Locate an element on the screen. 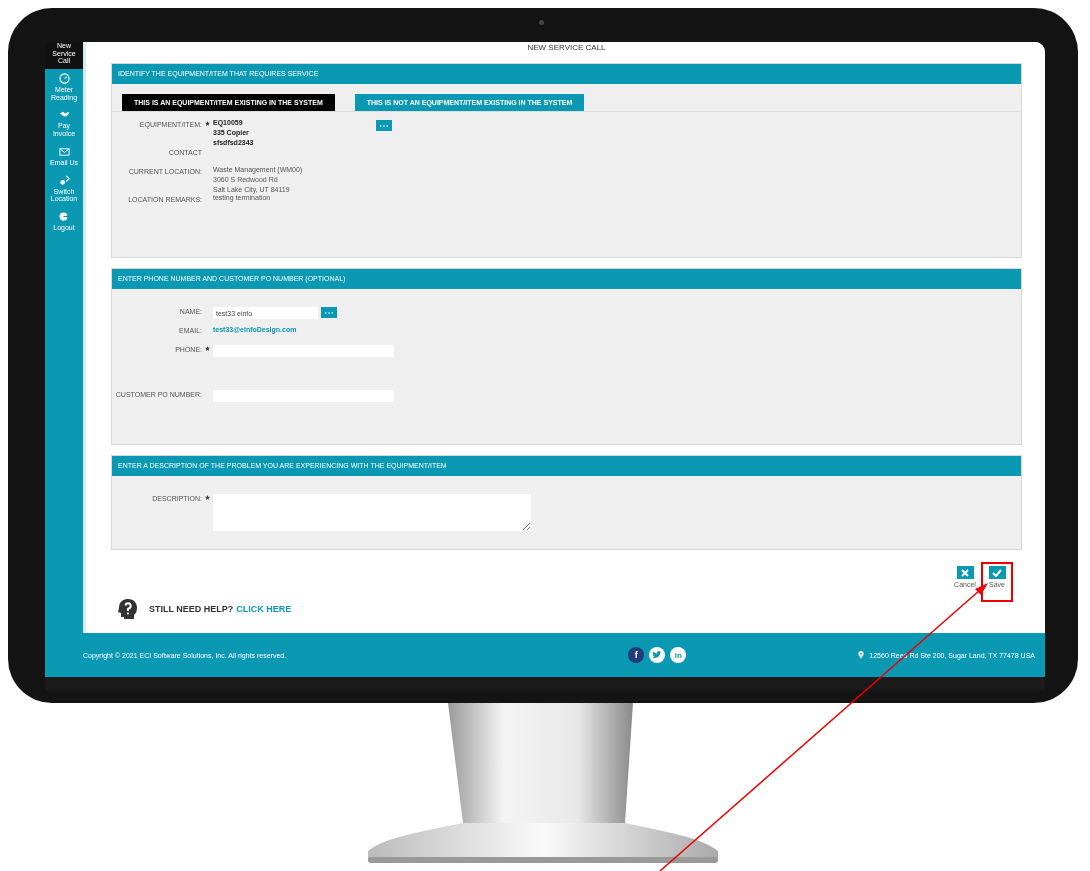 Image resolution: width=1090 pixels, height=871 pixels. location-switch-icon is located at coordinates (64, 180).